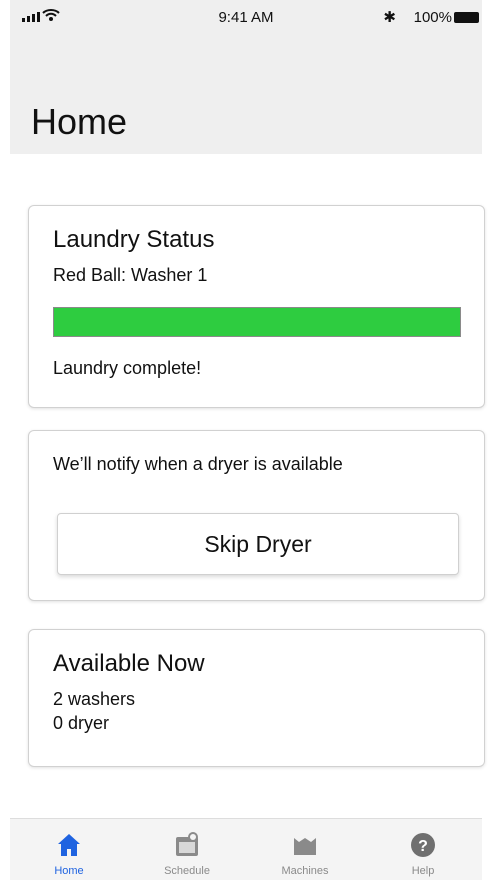 This screenshot has width=492, height=880. I want to click on tab-schedule-label: Schedule, so click(187, 871).